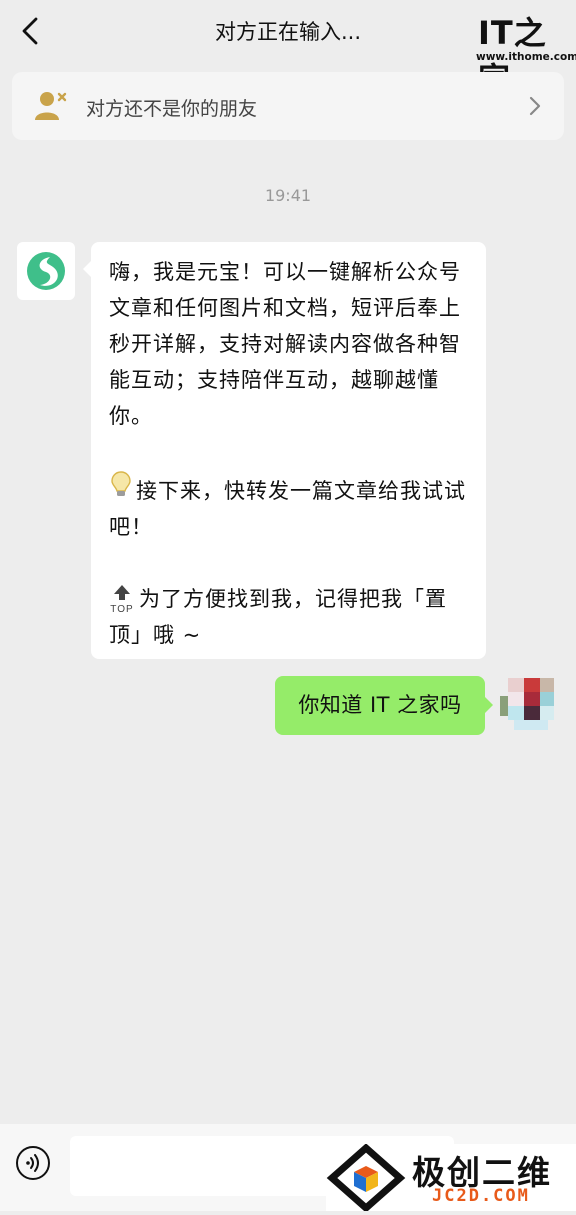 This screenshot has height=1215, width=576. Describe the element at coordinates (121, 609) in the screenshot. I see `svg-text: TOP` at that location.